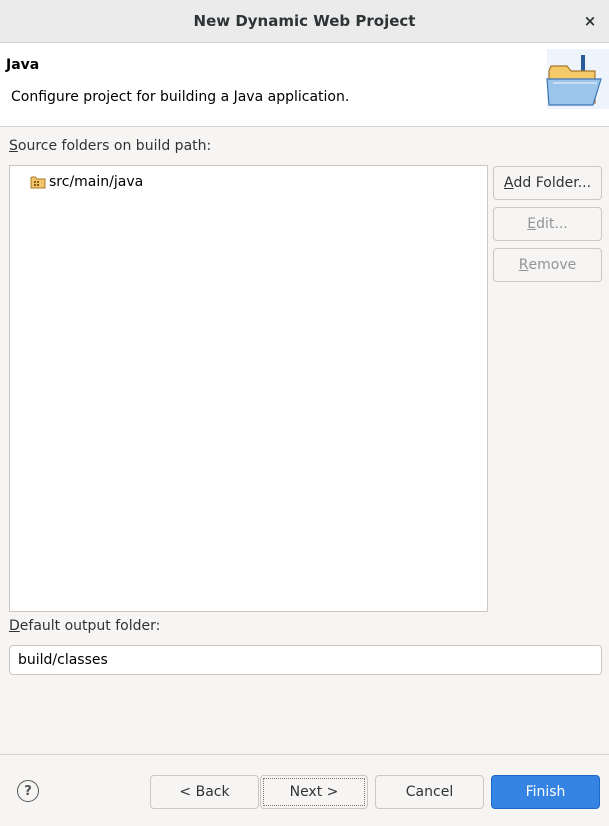  What do you see at coordinates (114, 146) in the screenshot?
I see `source-folders-label-text: ource folders on build path:` at bounding box center [114, 146].